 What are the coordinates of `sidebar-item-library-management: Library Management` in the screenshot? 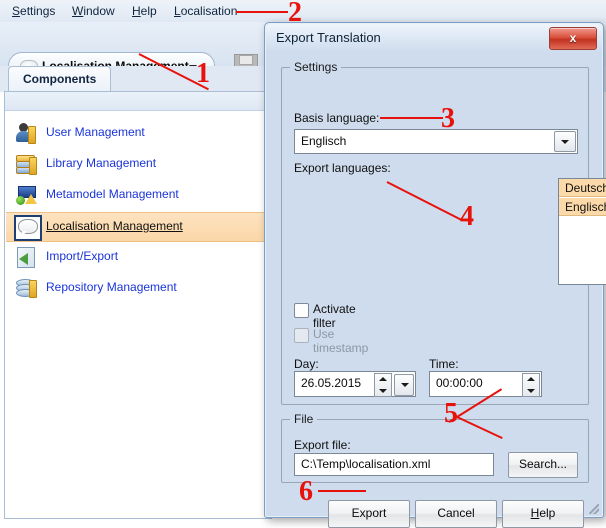 It's located at (138, 164).